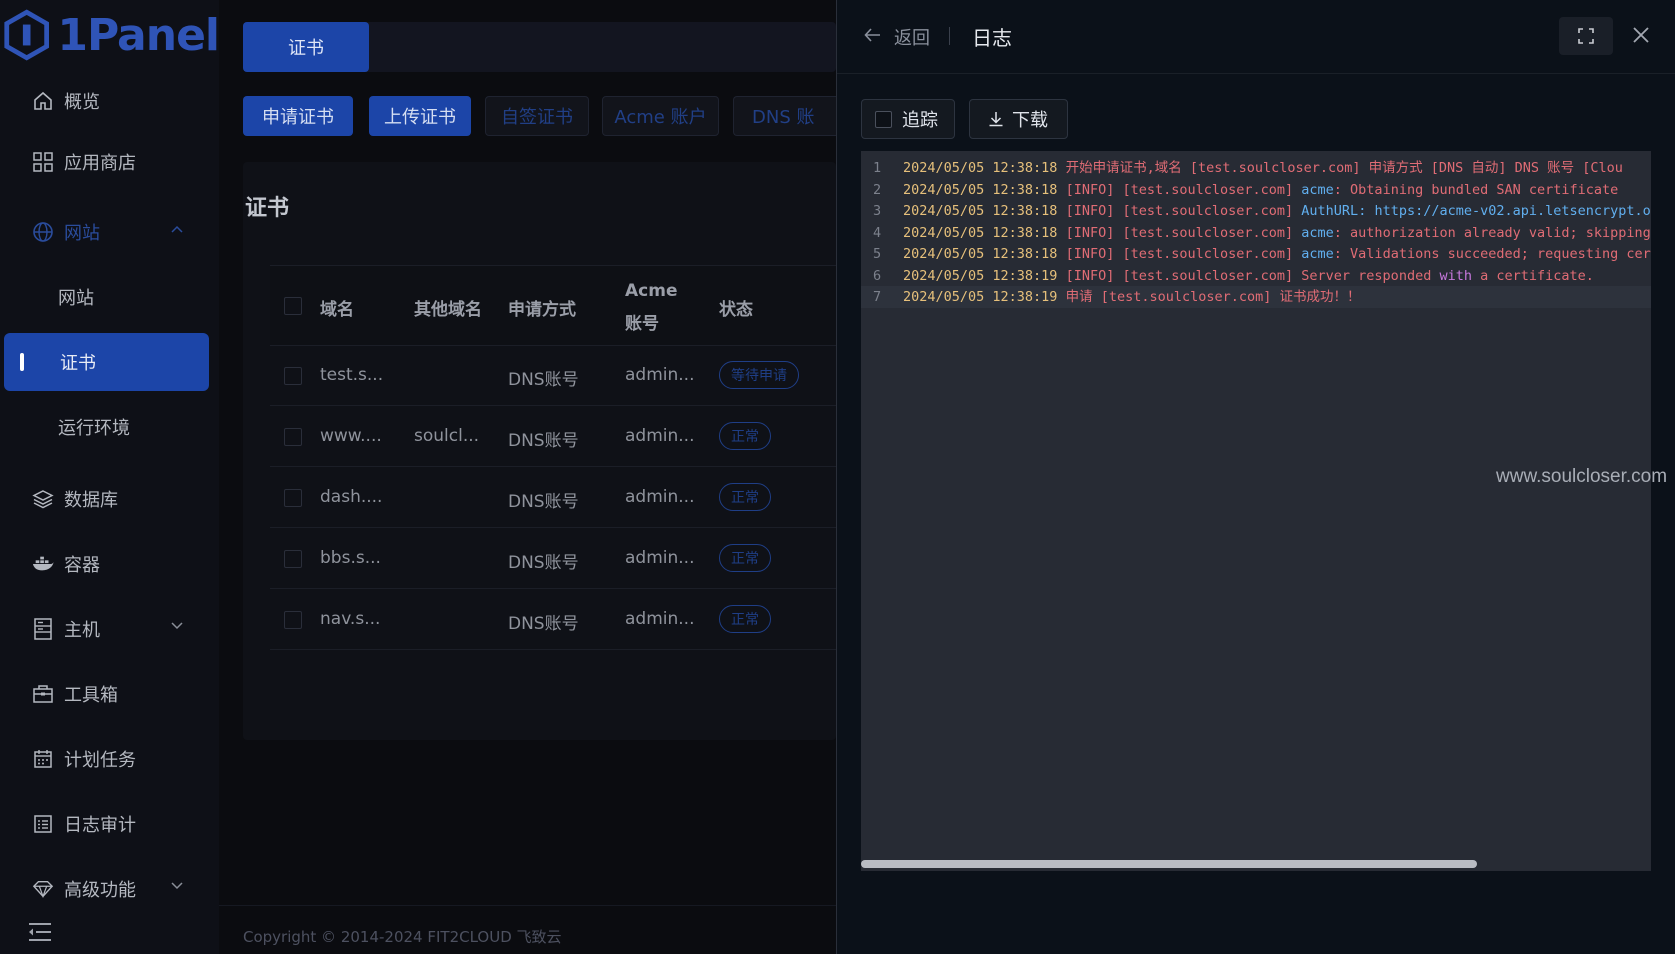  I want to click on line-number: 5, so click(877, 254).